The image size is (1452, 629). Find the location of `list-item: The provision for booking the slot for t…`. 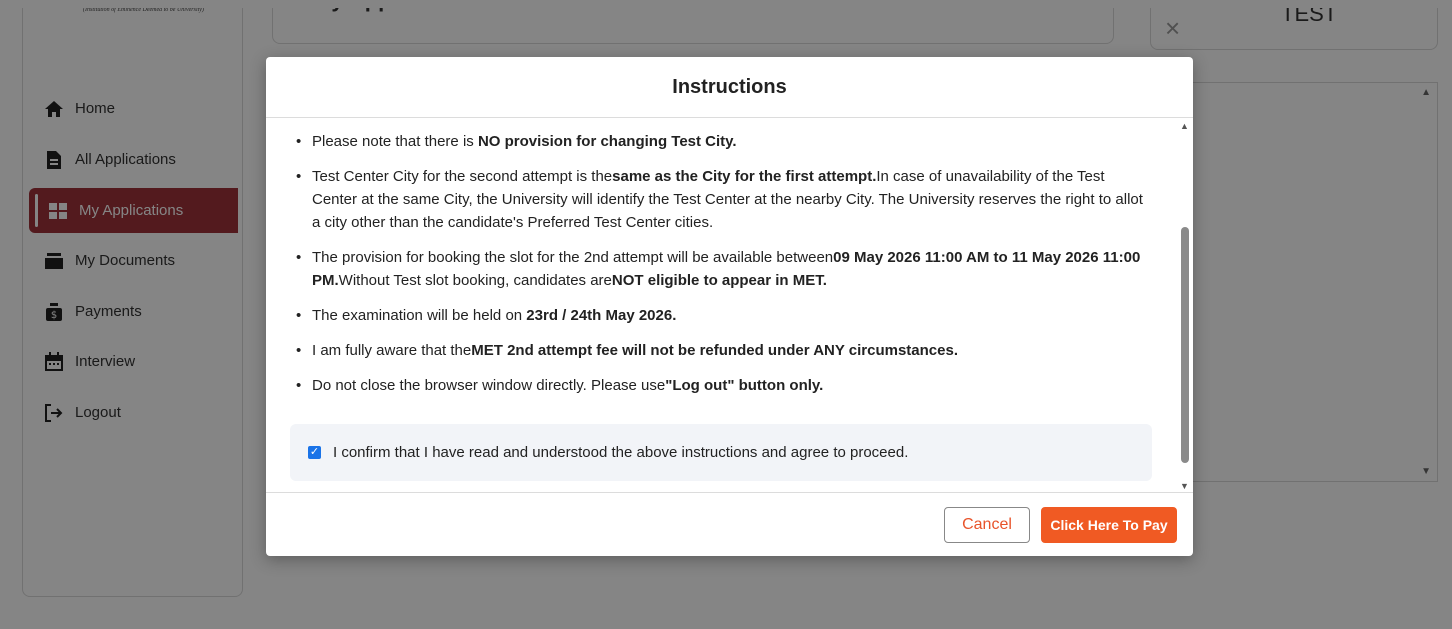

list-item: The provision for booking the slot for t… is located at coordinates (721, 269).